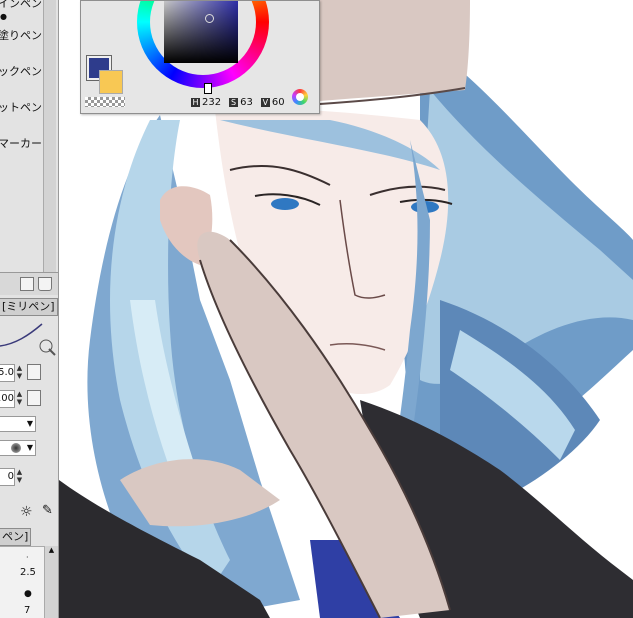  What do you see at coordinates (19, 398) in the screenshot?
I see `opacity-stepper: ▲ ▼` at bounding box center [19, 398].